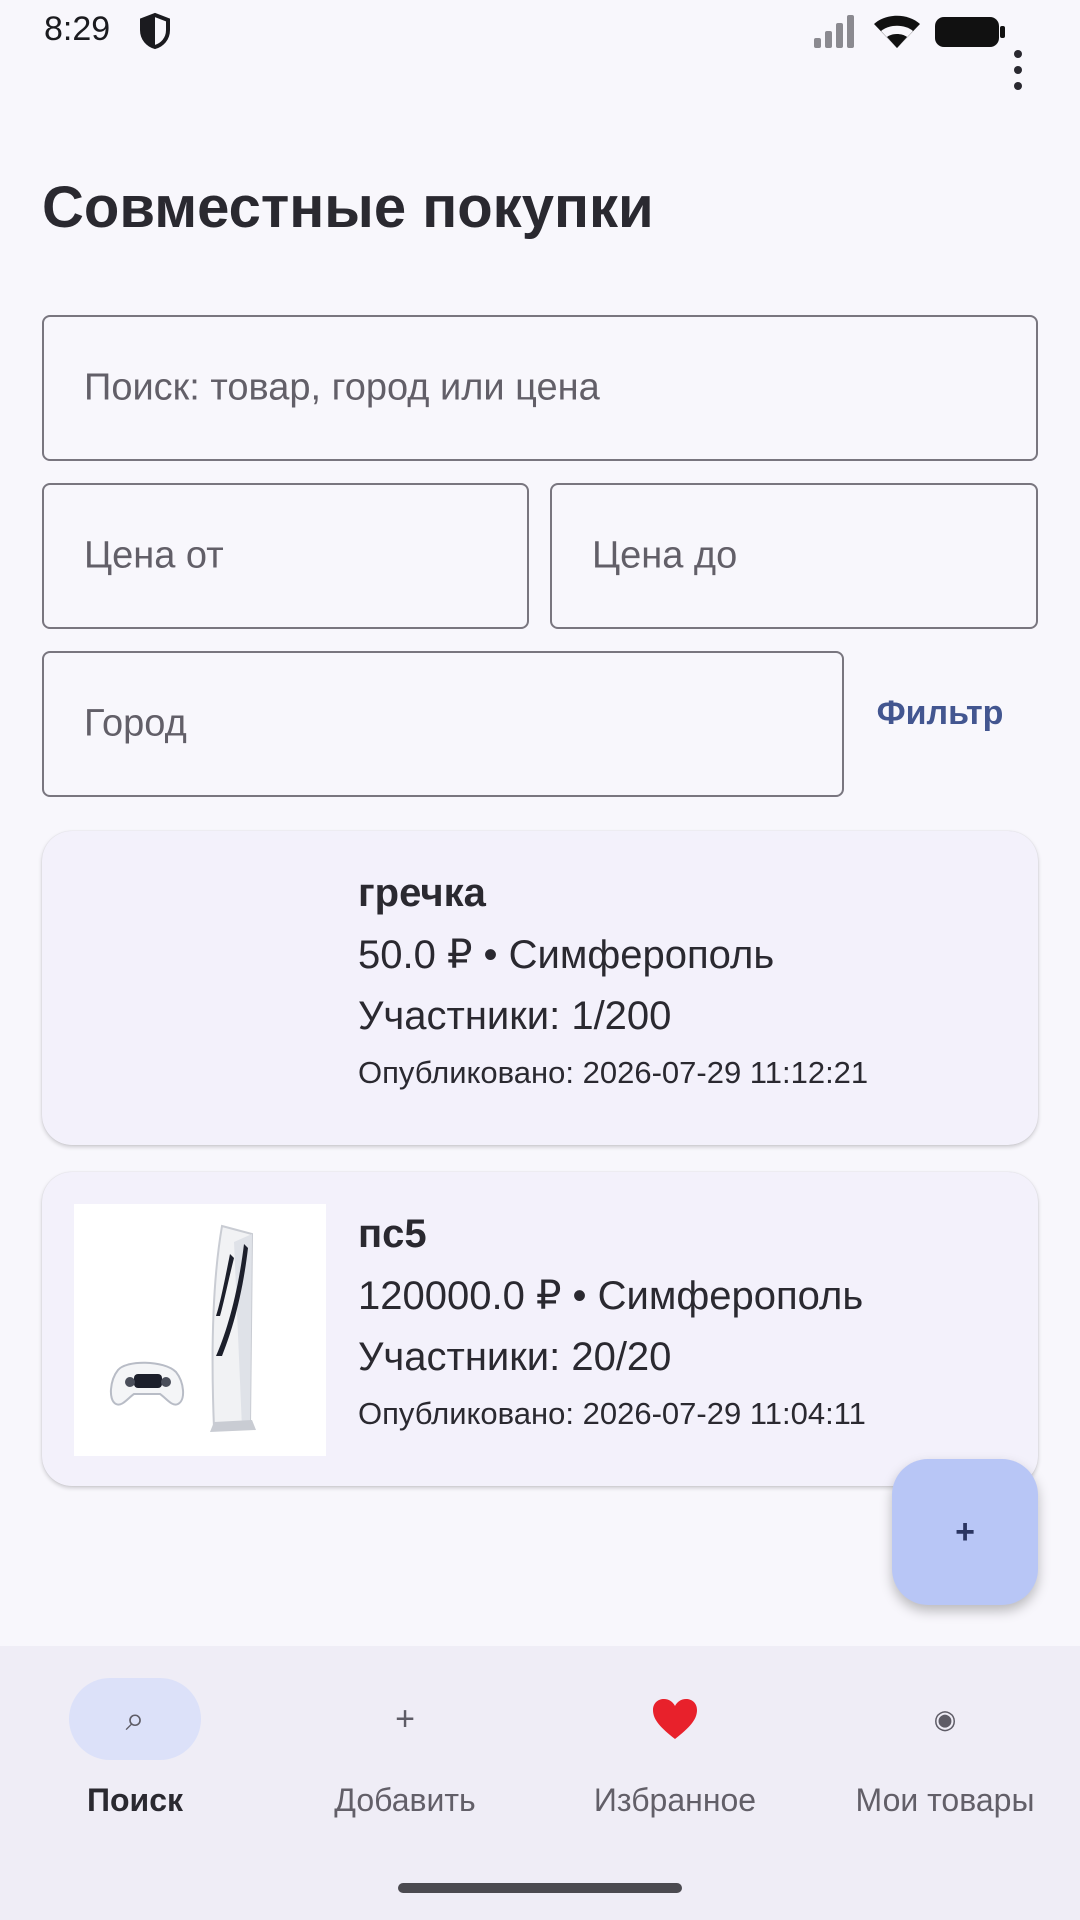 The height and width of the screenshot is (1920, 1080). What do you see at coordinates (965, 1532) in the screenshot?
I see `add-fab-button: +` at bounding box center [965, 1532].